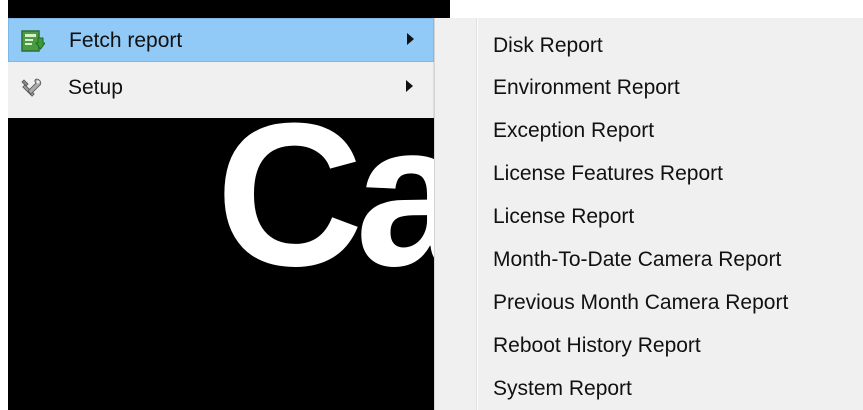 This screenshot has width=863, height=410. I want to click on context-menu: Fetch report Setup, so click(221, 68).